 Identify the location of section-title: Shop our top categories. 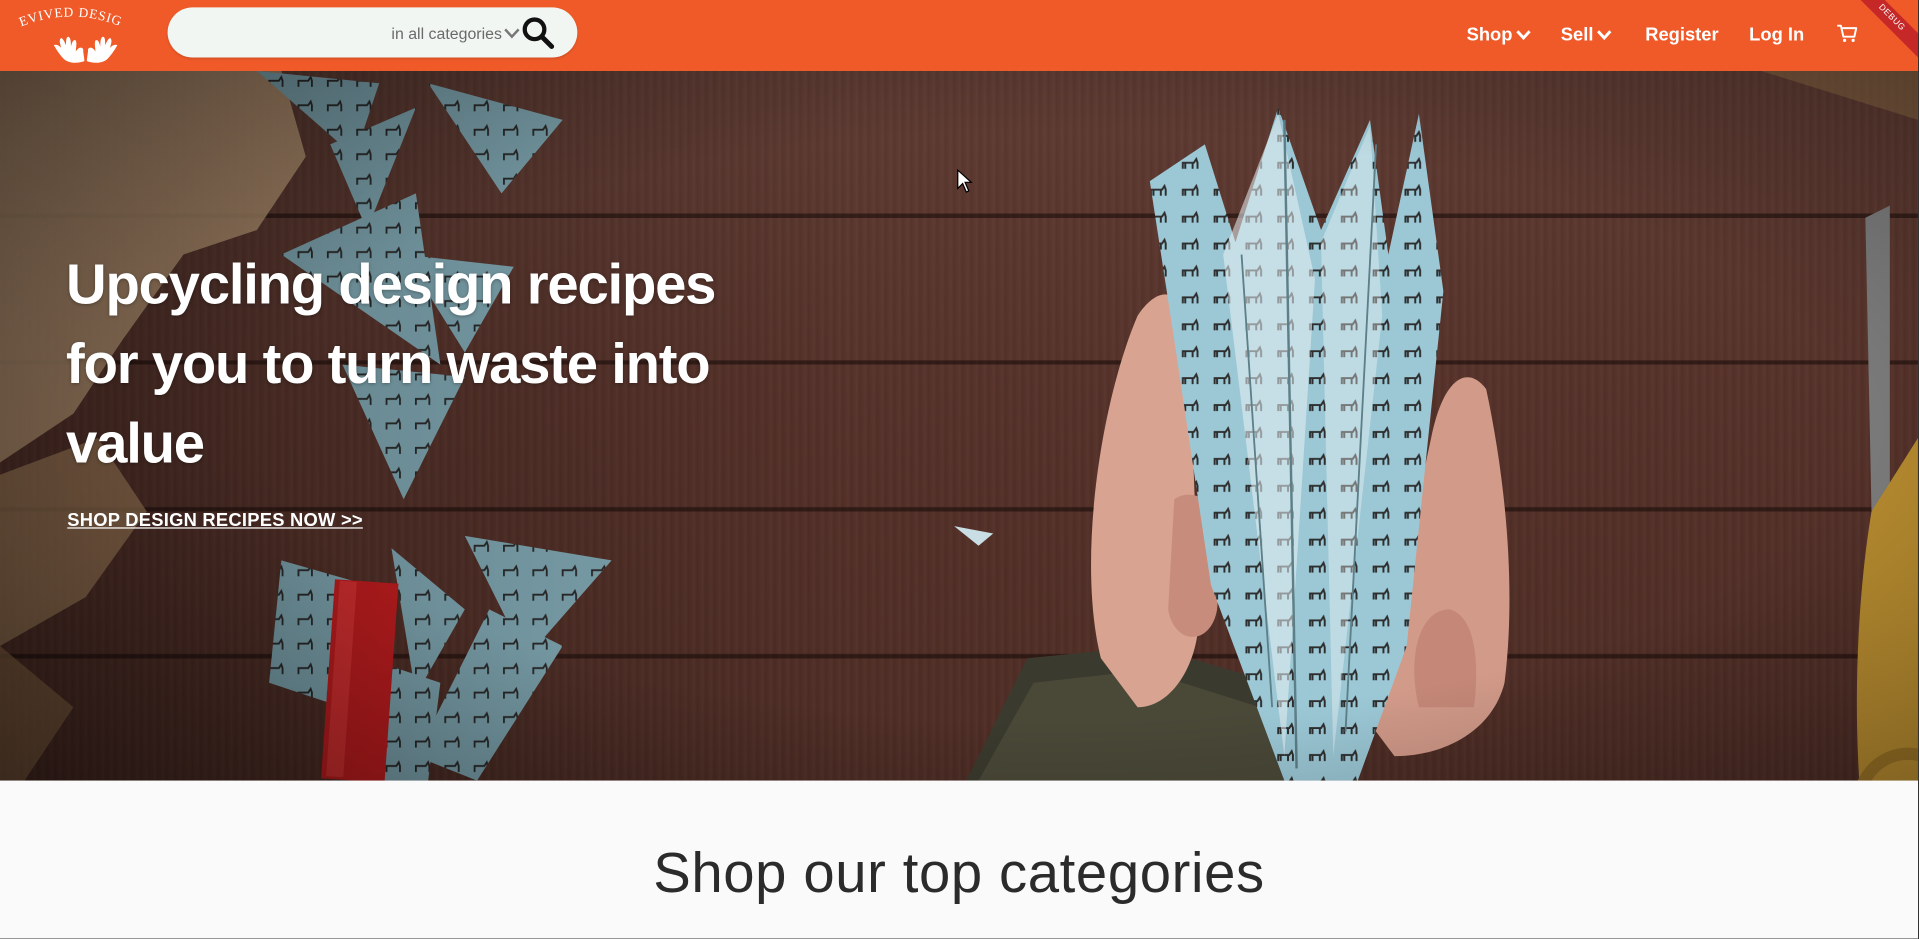
(959, 872).